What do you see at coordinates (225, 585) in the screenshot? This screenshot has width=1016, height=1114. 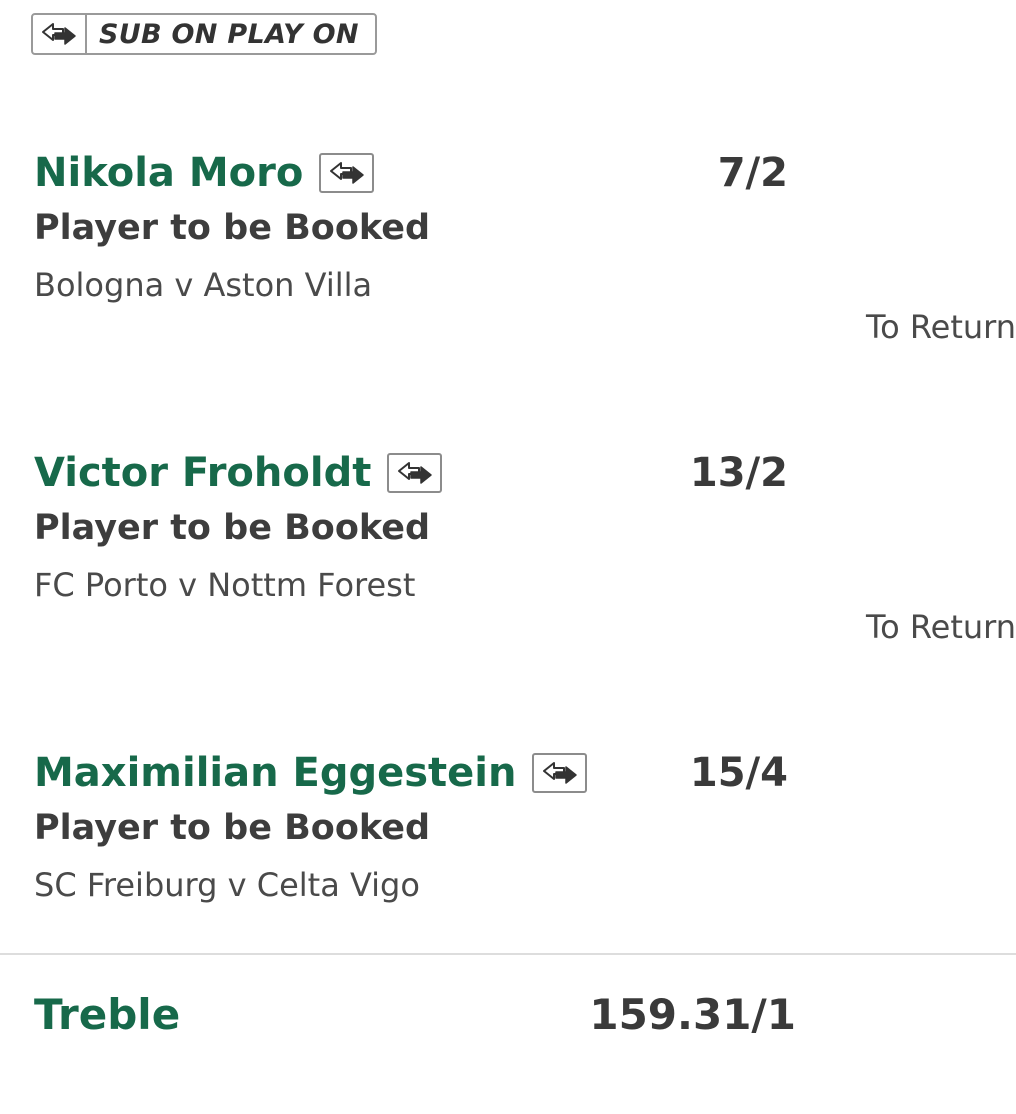 I see `selection-event: FC Porto v Nottm Forest` at bounding box center [225, 585].